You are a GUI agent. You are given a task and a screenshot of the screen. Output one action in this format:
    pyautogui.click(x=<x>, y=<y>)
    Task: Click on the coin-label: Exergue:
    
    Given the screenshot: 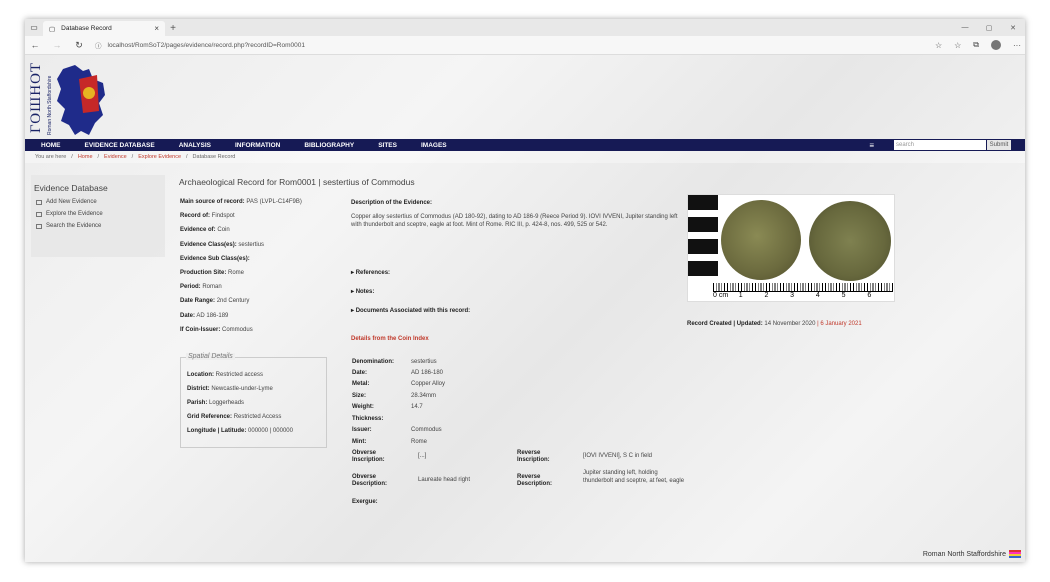 What is the action you would take?
    pyautogui.click(x=365, y=502)
    